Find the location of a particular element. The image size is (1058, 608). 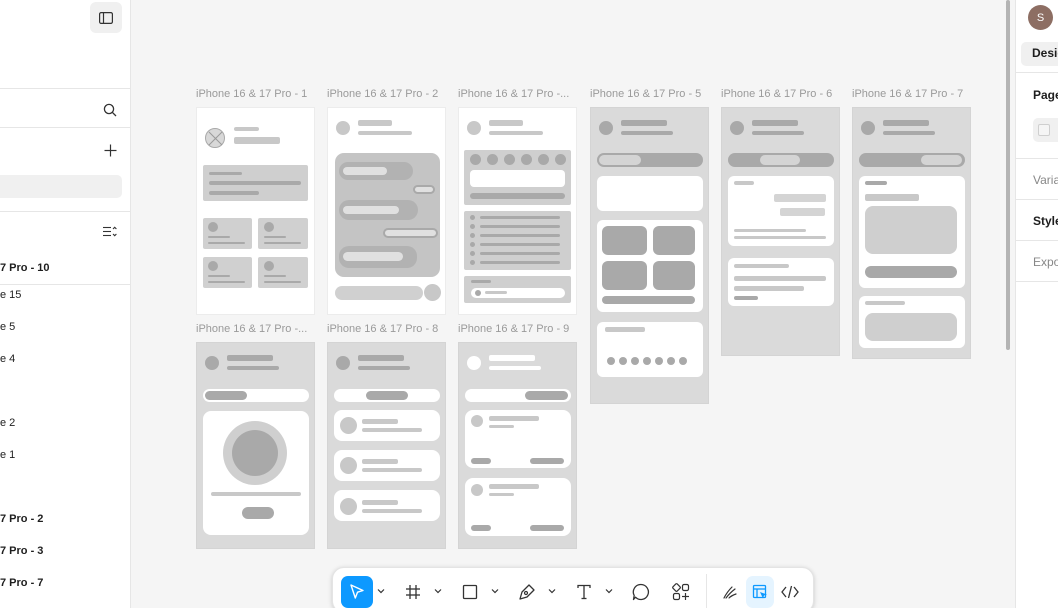

page-color-field is located at coordinates (1045, 130).